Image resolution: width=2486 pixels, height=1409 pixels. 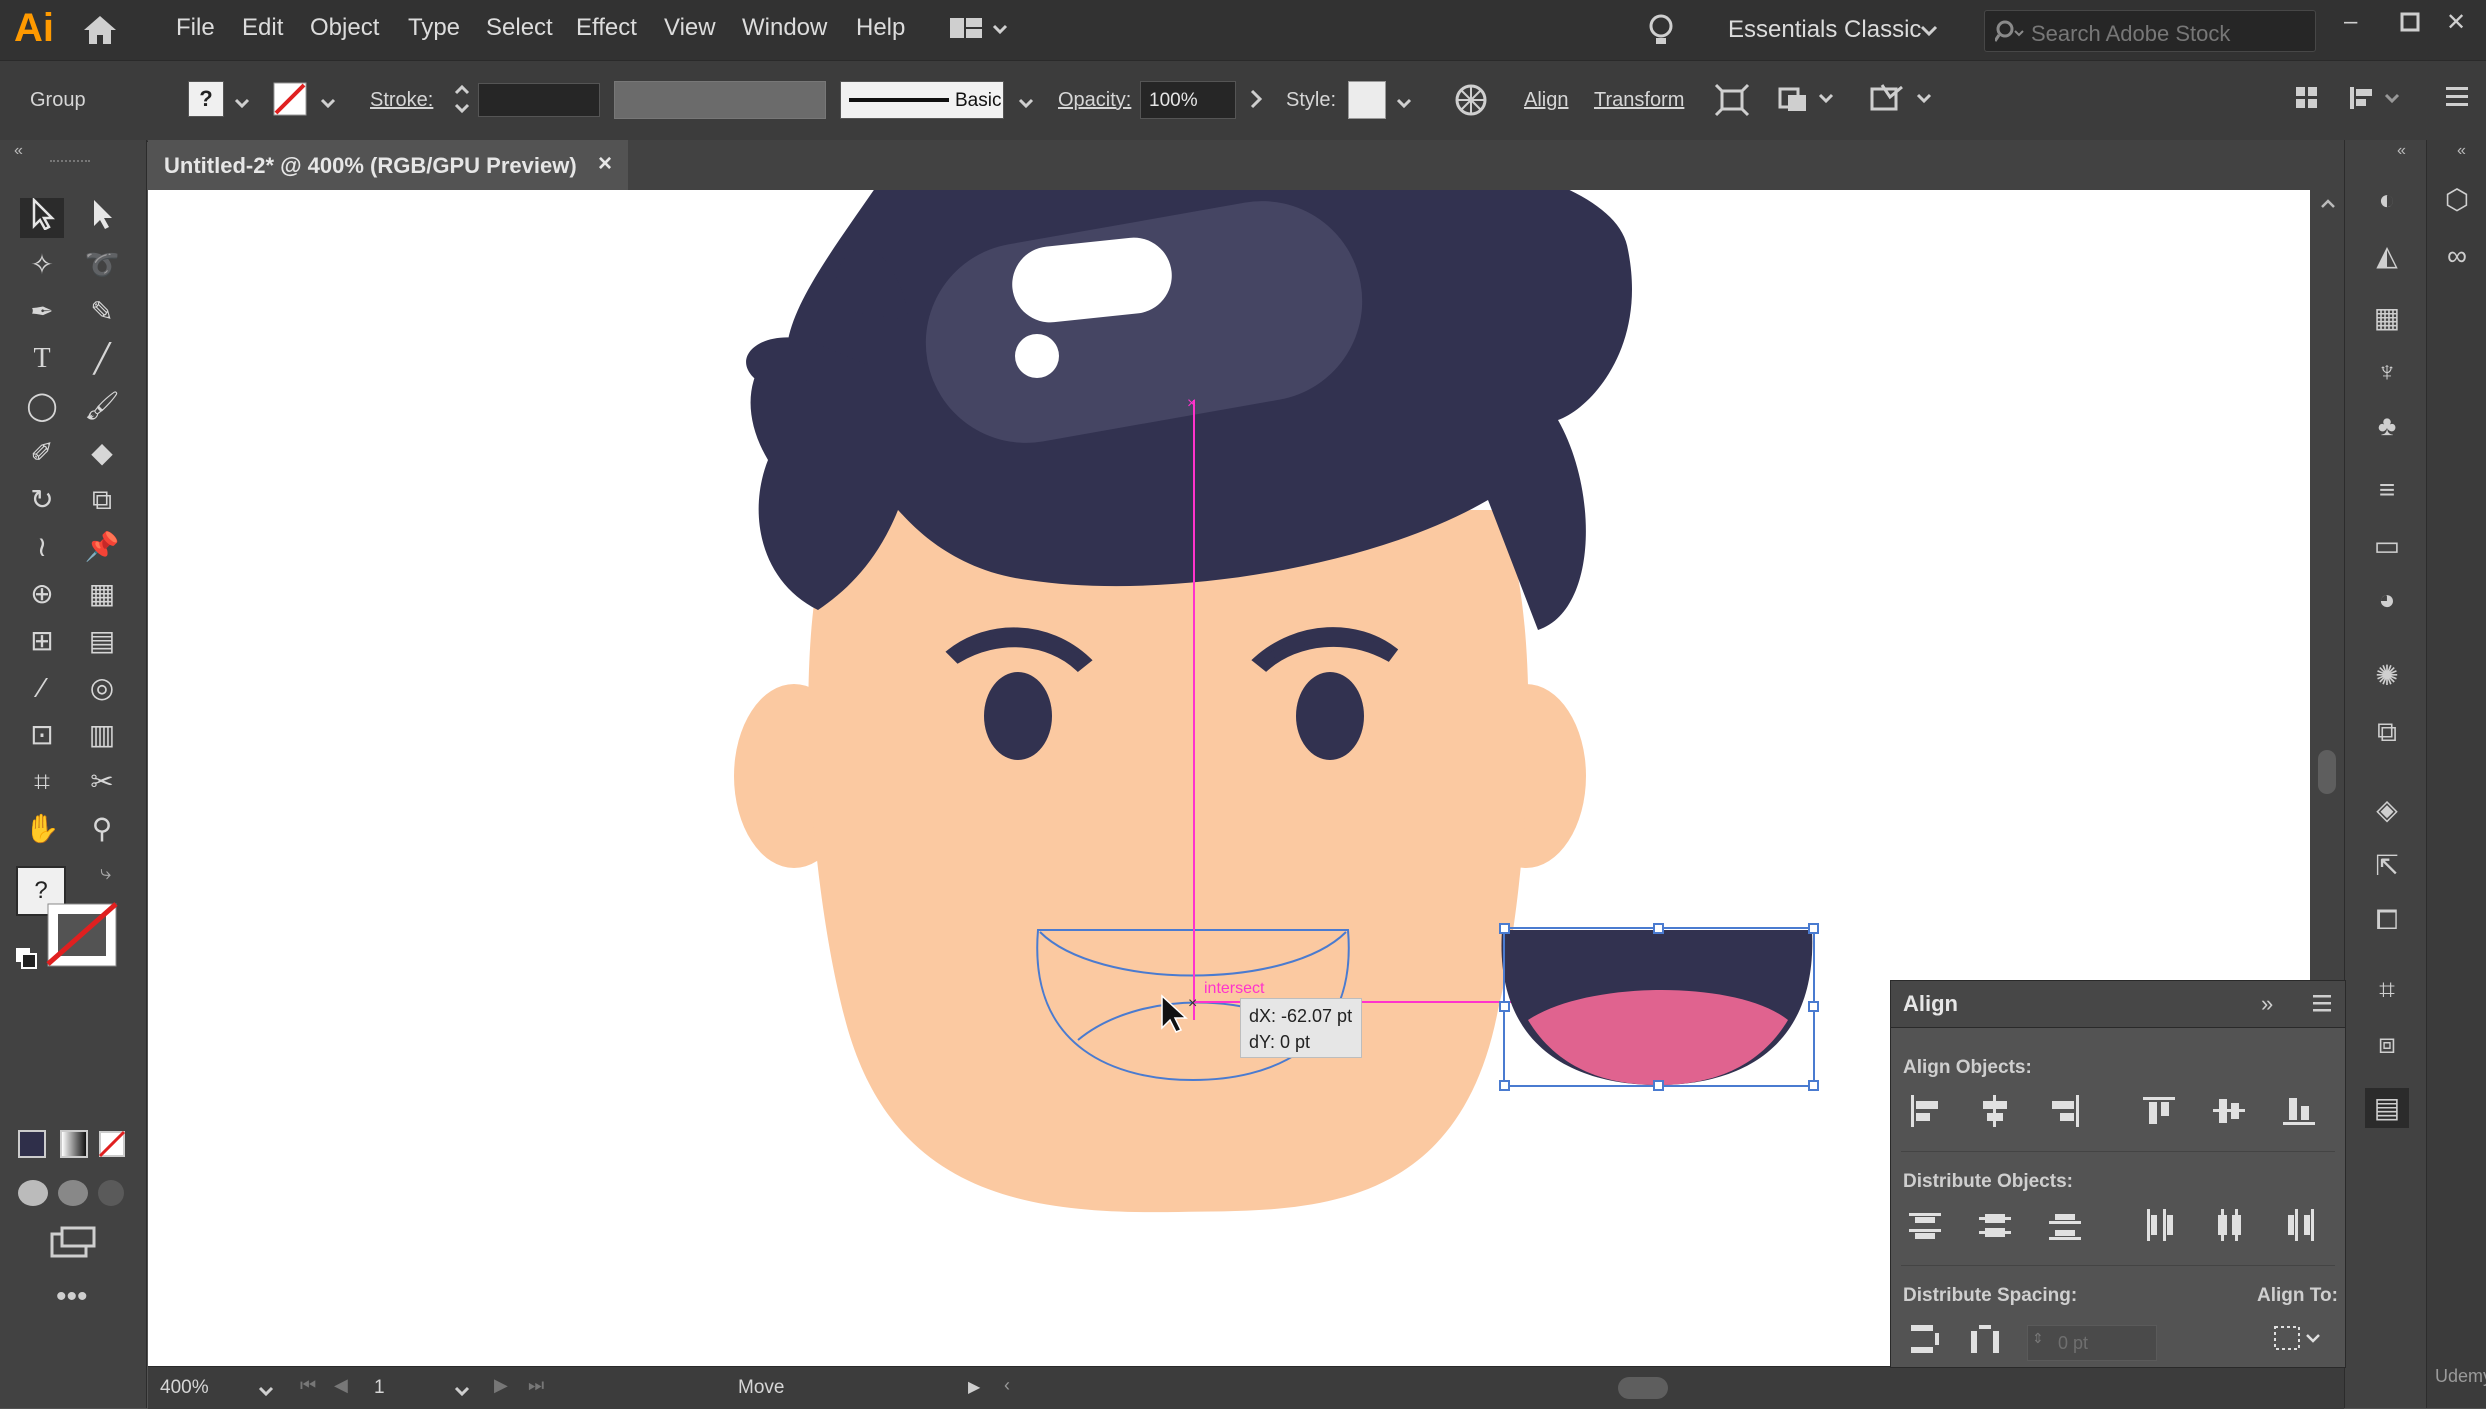 I want to click on puppet-warp-icon, so click(x=1903, y=102).